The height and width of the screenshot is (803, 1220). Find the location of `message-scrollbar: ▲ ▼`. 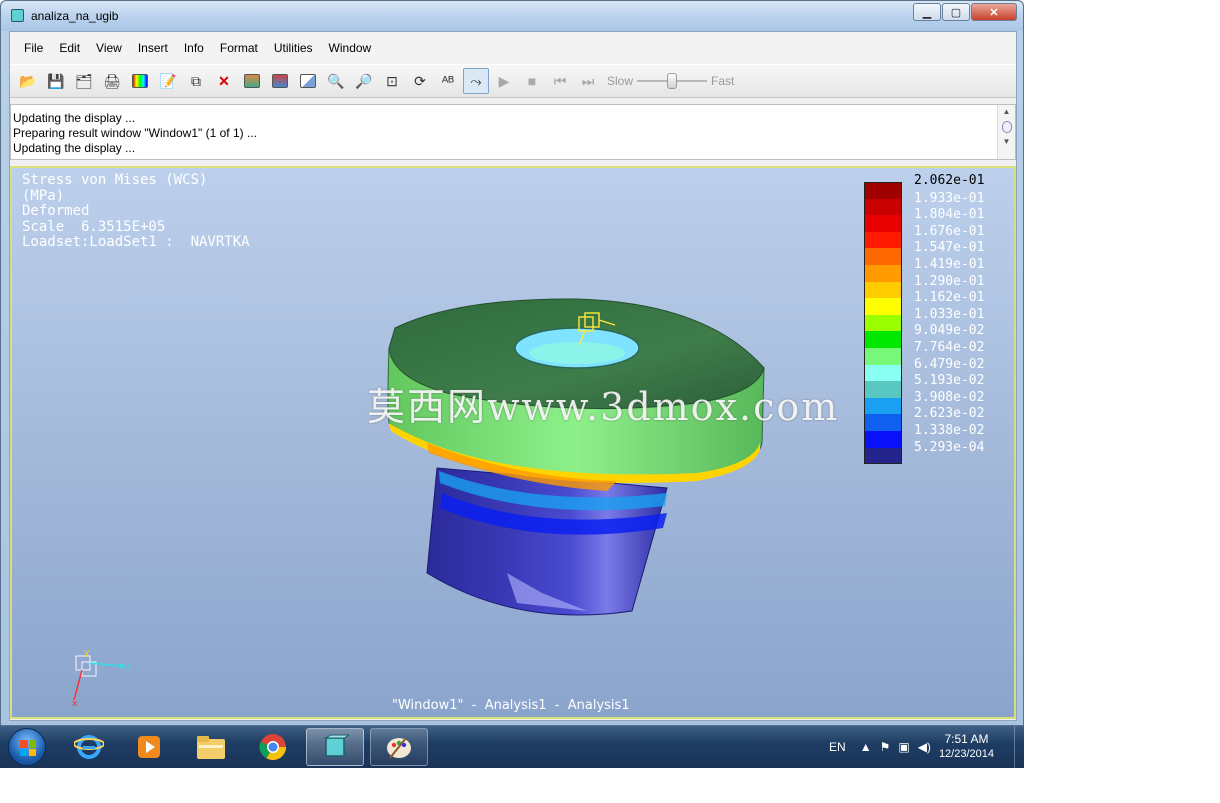

message-scrollbar: ▲ ▼ is located at coordinates (1006, 132).